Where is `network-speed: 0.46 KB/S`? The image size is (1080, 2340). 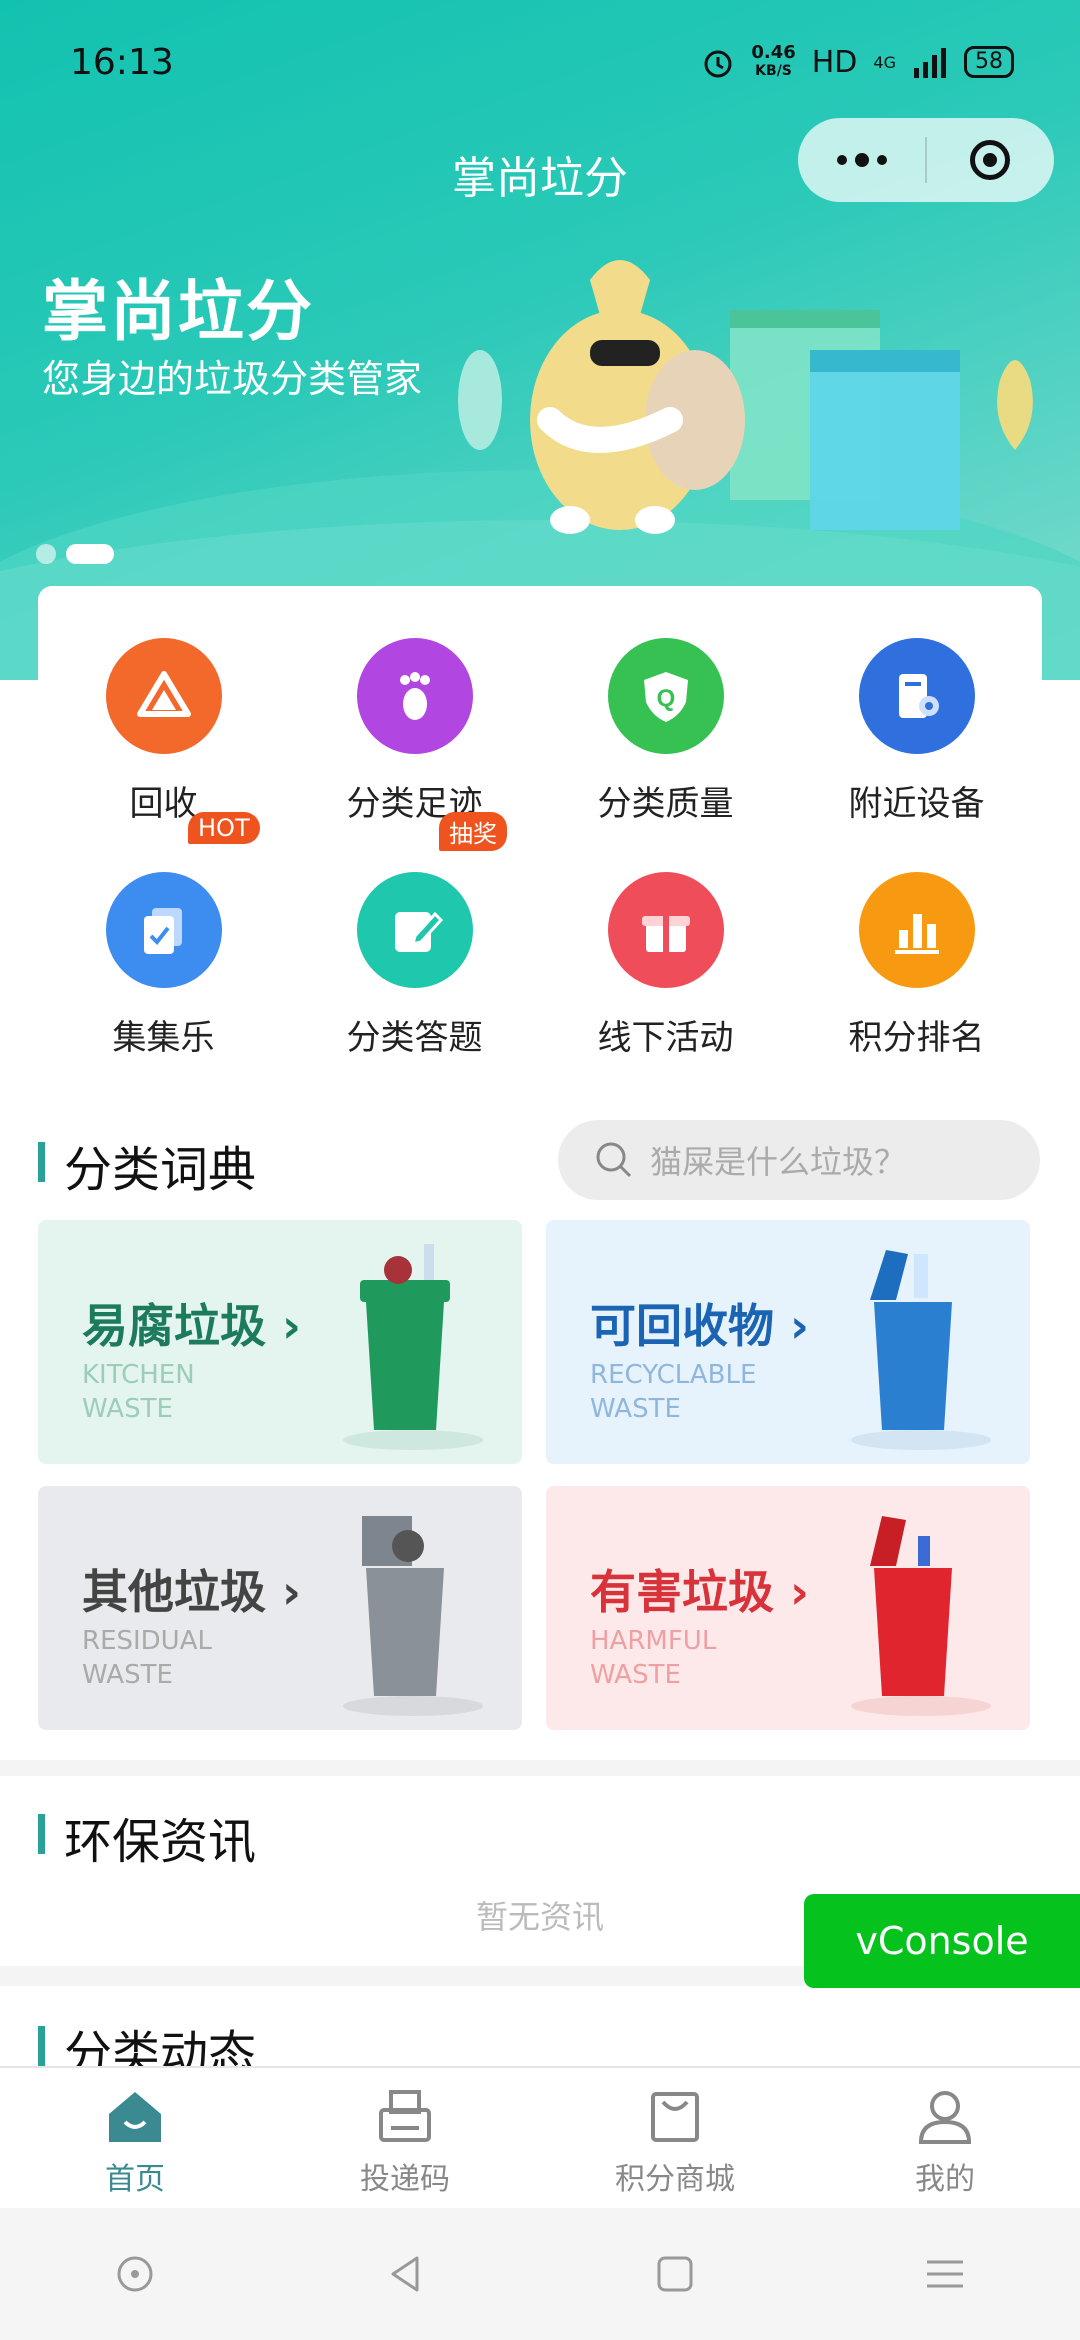
network-speed: 0.46 KB/S is located at coordinates (773, 62).